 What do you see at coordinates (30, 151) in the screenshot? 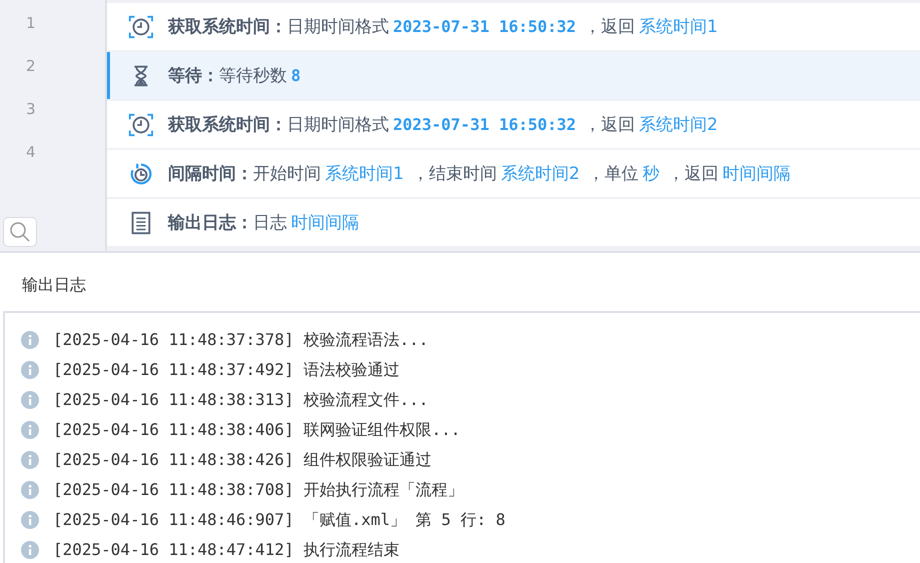
I see `line-number: 4` at bounding box center [30, 151].